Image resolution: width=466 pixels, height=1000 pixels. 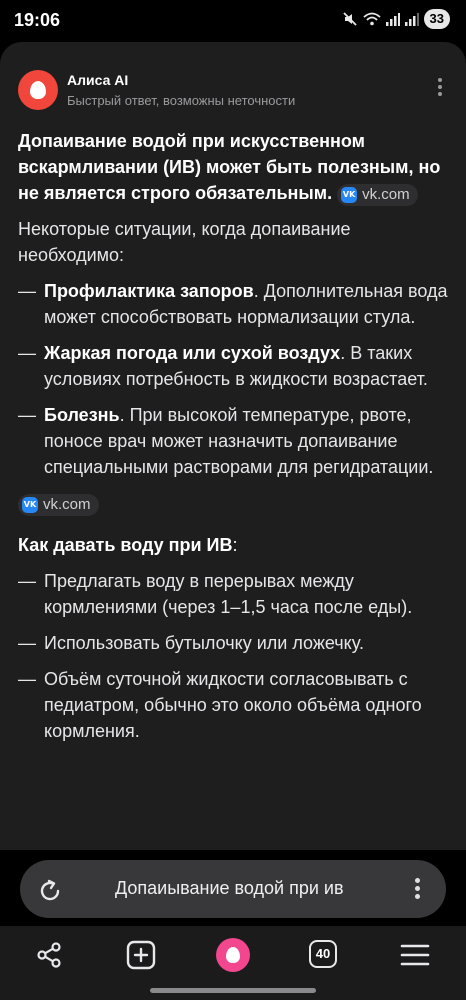 What do you see at coordinates (440, 89) in the screenshot?
I see `more-options-icon` at bounding box center [440, 89].